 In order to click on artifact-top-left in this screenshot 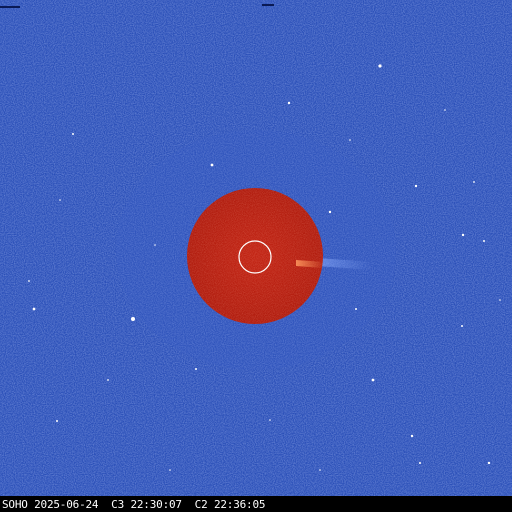, I will do `click(10, 7)`.